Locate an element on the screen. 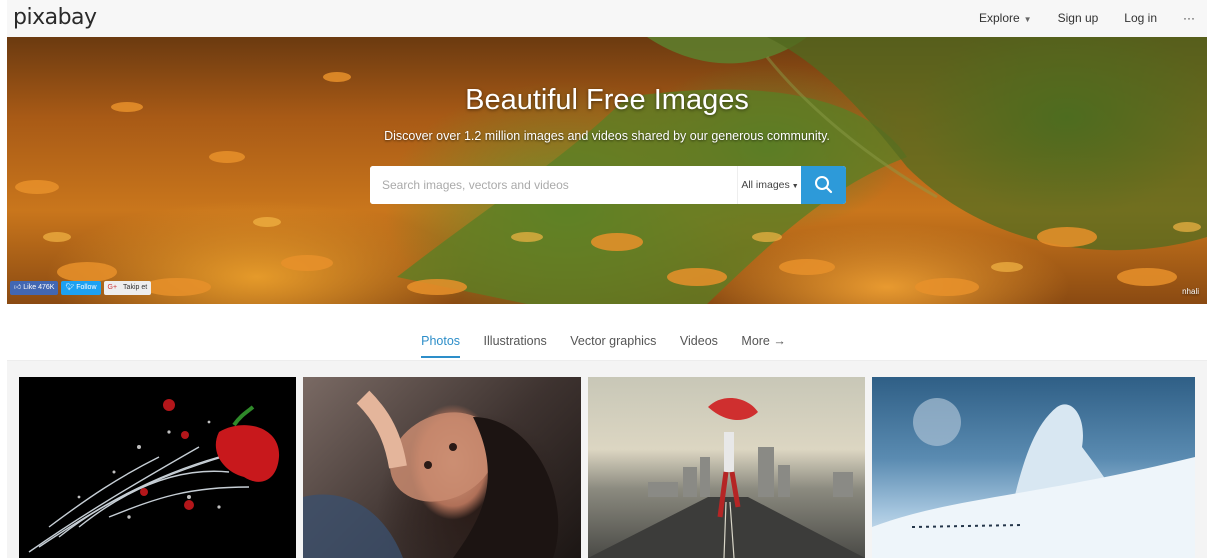 This screenshot has width=1207, height=558. twitter-follow-button: 🐦︎ Follow is located at coordinates (81, 288).